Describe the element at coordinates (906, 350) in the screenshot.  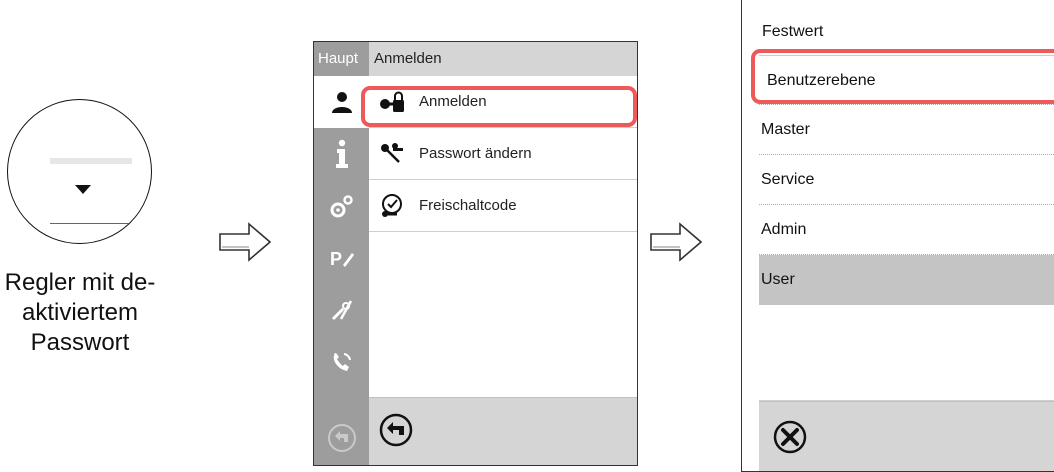
I see `empty-list-area` at that location.